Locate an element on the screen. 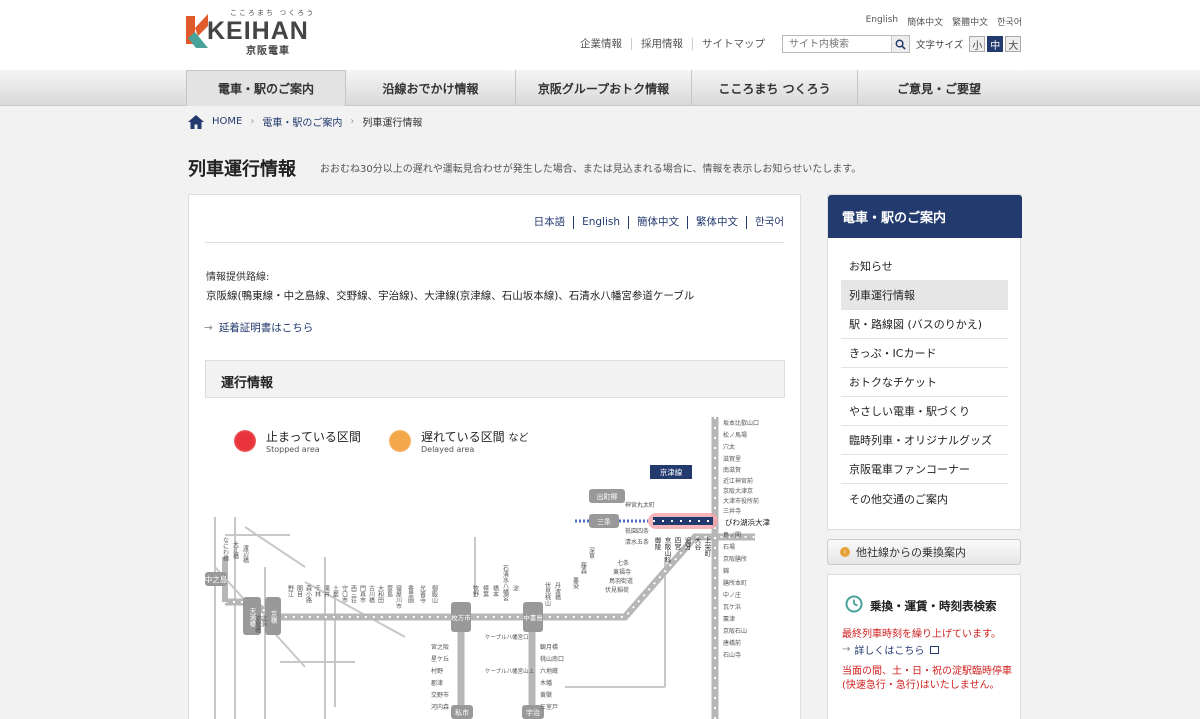  station-label: 滋賀里 is located at coordinates (732, 459).